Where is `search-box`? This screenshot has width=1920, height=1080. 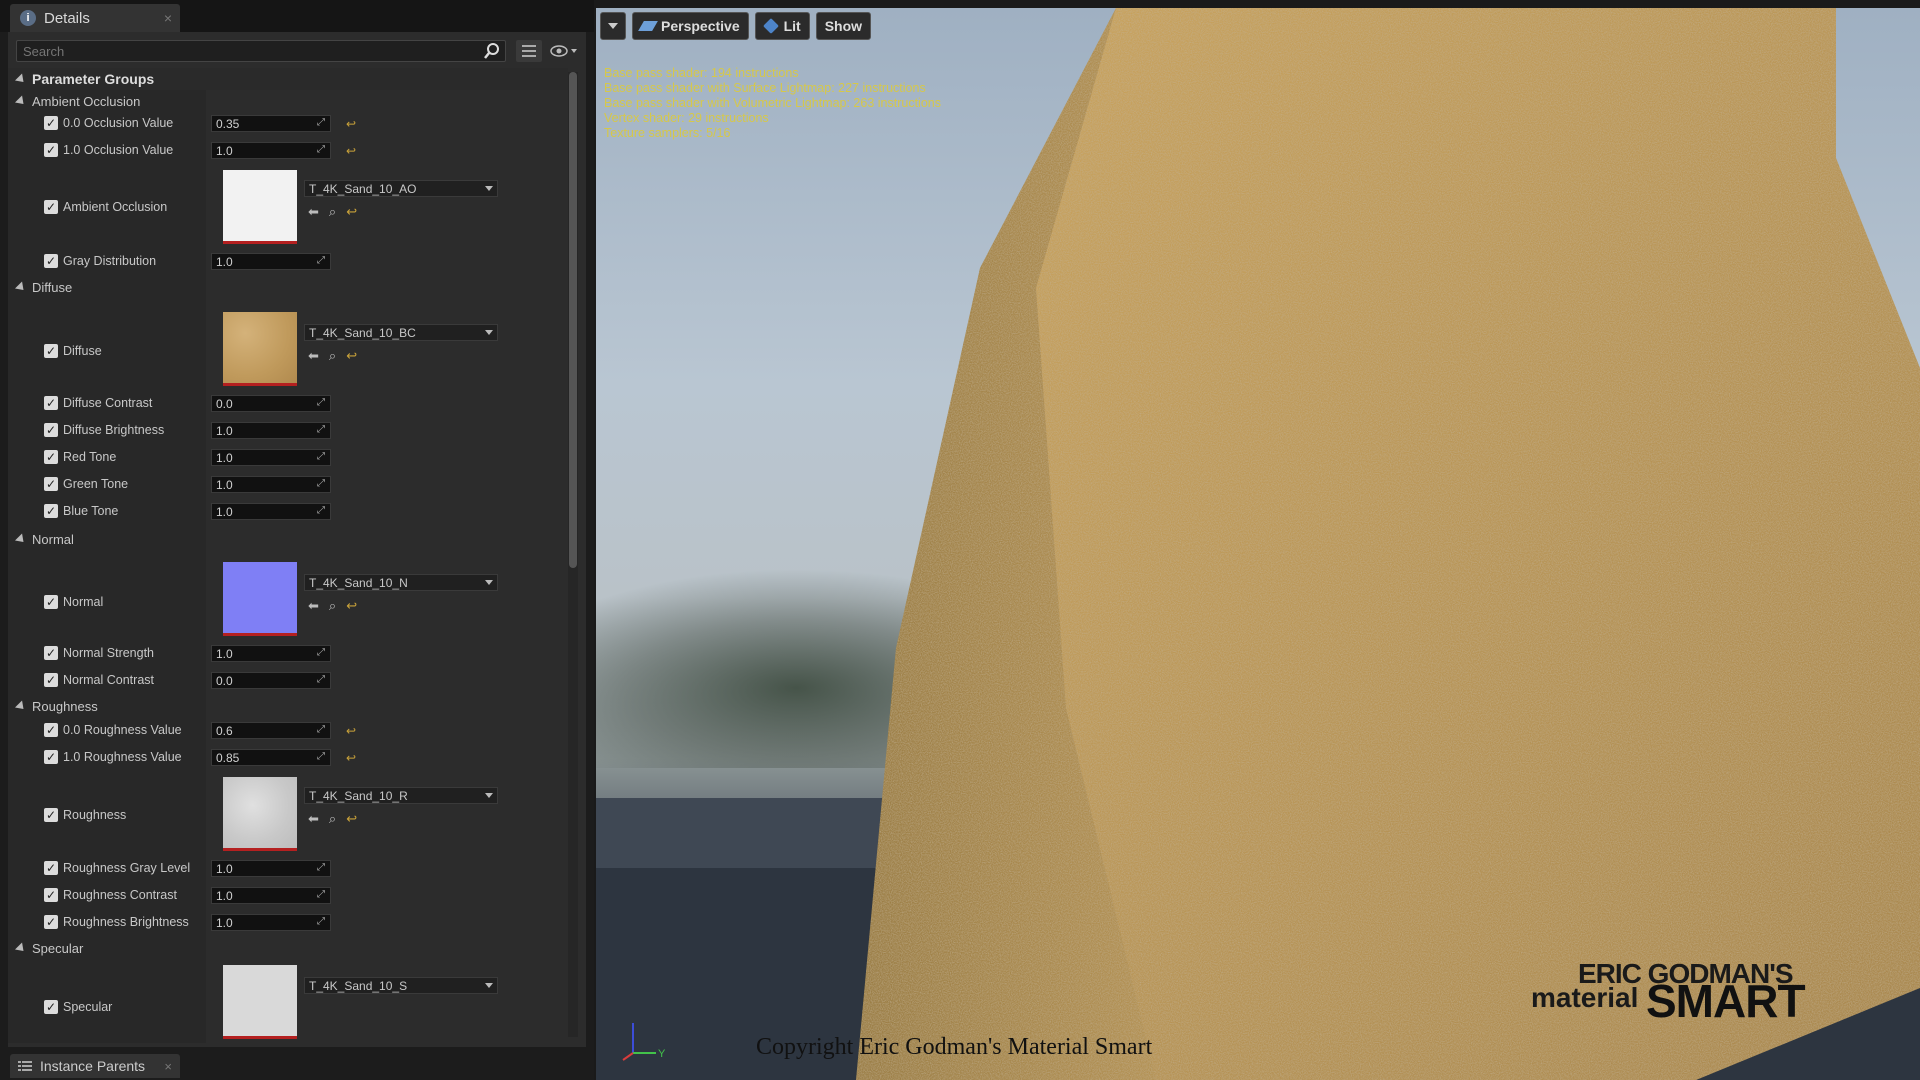 search-box is located at coordinates (261, 51).